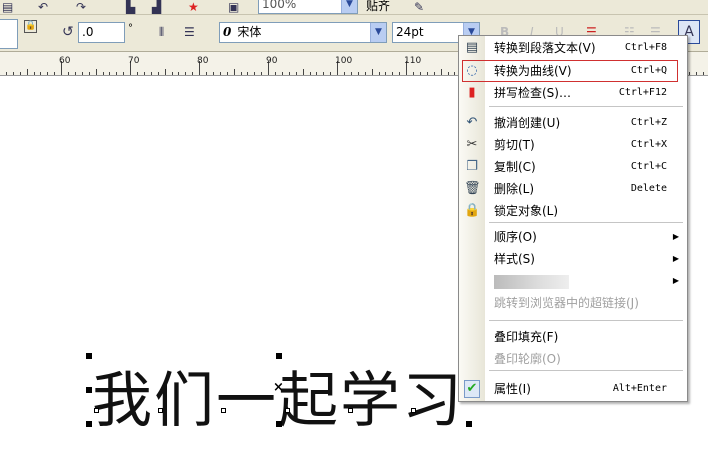 Image resolution: width=708 pixels, height=475 pixels. I want to click on import-icon: ▙, so click(130, 7).